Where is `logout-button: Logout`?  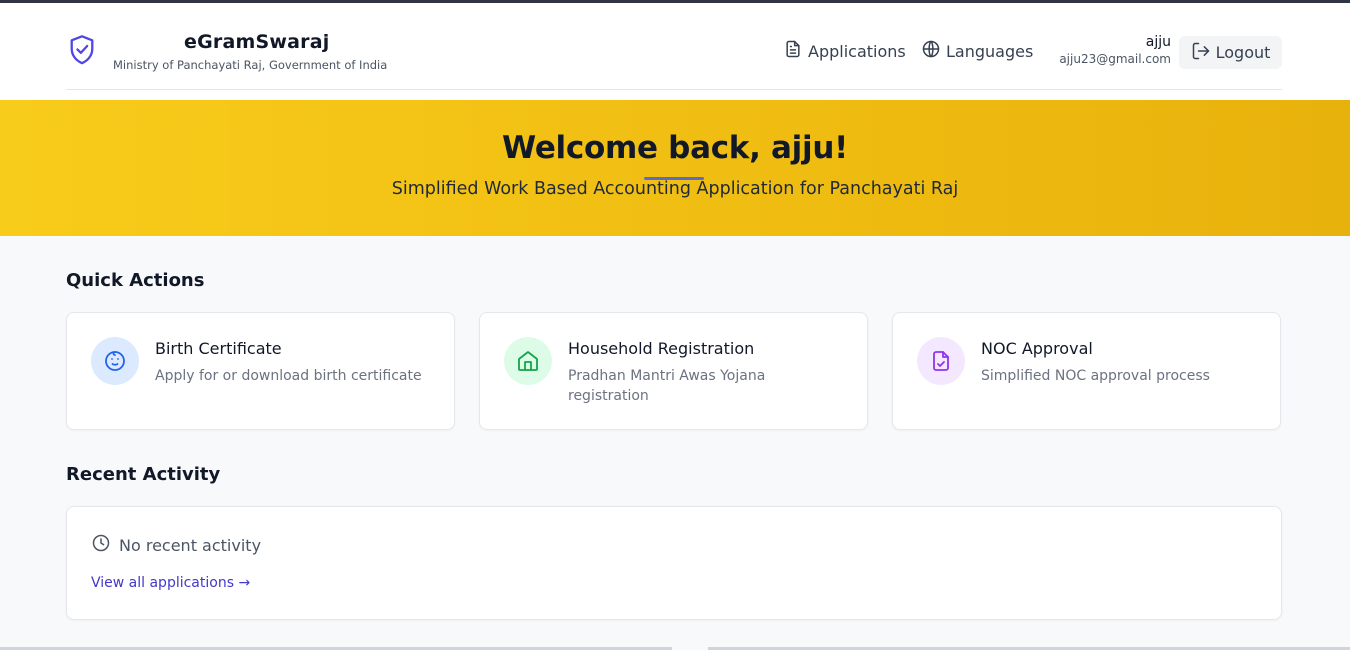
logout-button: Logout is located at coordinates (1230, 52).